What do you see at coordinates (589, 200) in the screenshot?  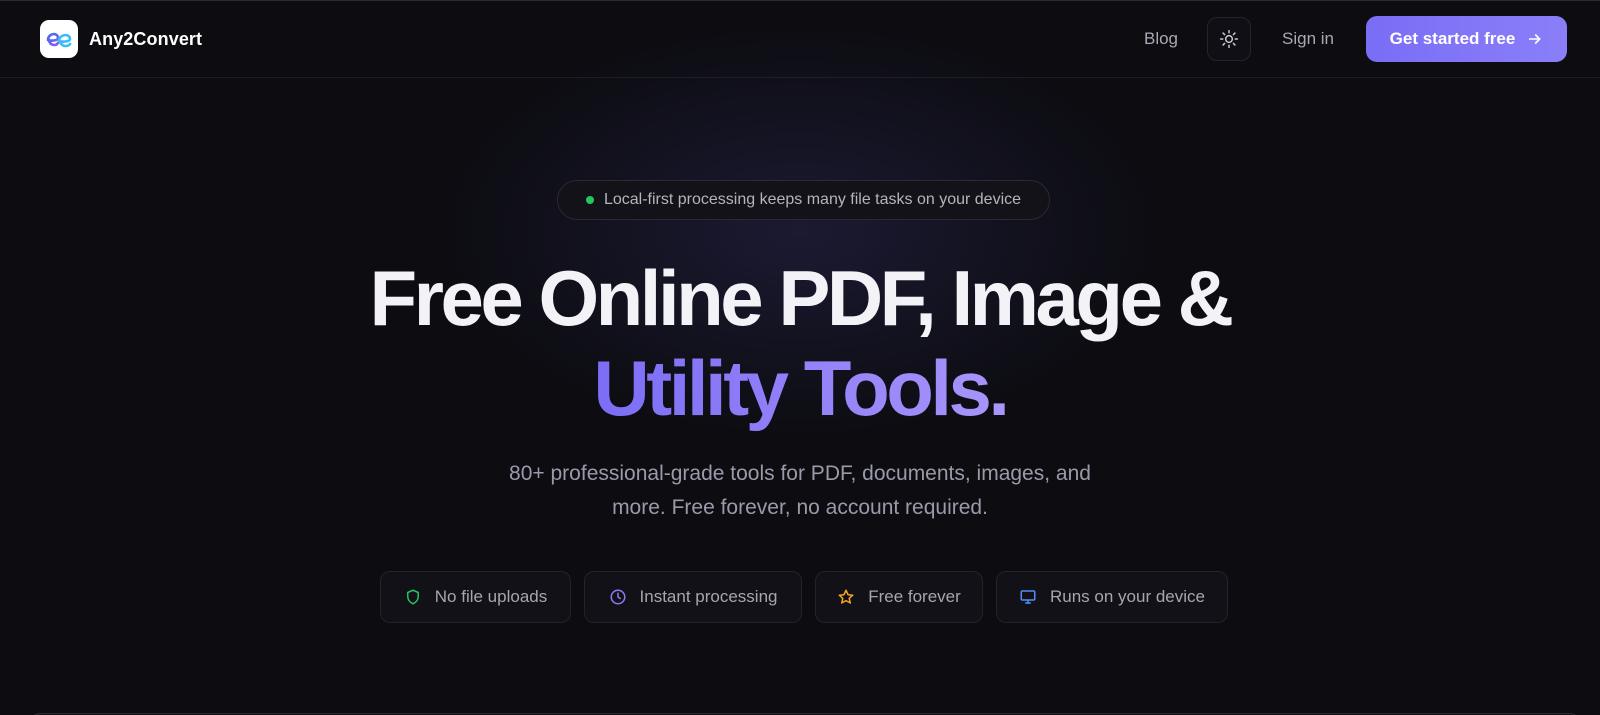 I see `status-dot` at bounding box center [589, 200].